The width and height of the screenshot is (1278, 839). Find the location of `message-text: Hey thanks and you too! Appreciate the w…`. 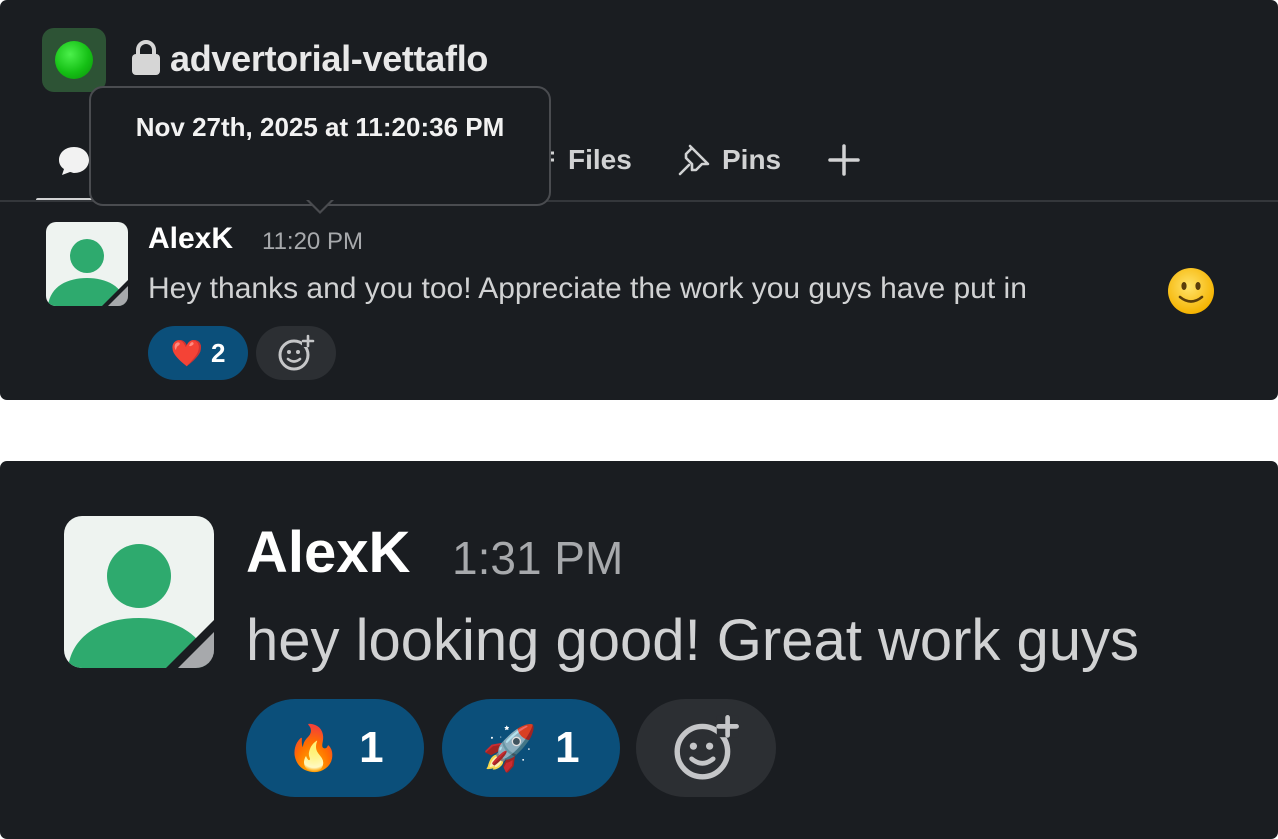

message-text: Hey thanks and you too! Appreciate the w… is located at coordinates (587, 288).